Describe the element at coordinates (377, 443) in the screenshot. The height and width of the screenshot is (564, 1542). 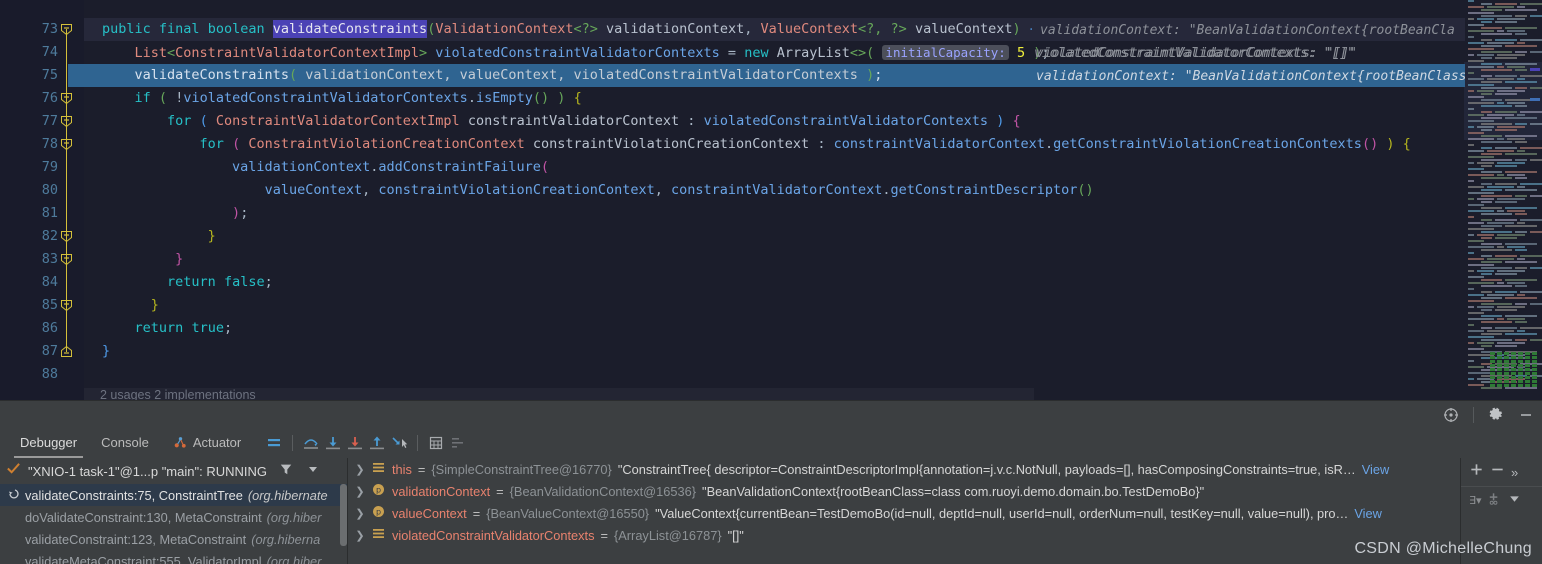
I see `step-out-button` at that location.